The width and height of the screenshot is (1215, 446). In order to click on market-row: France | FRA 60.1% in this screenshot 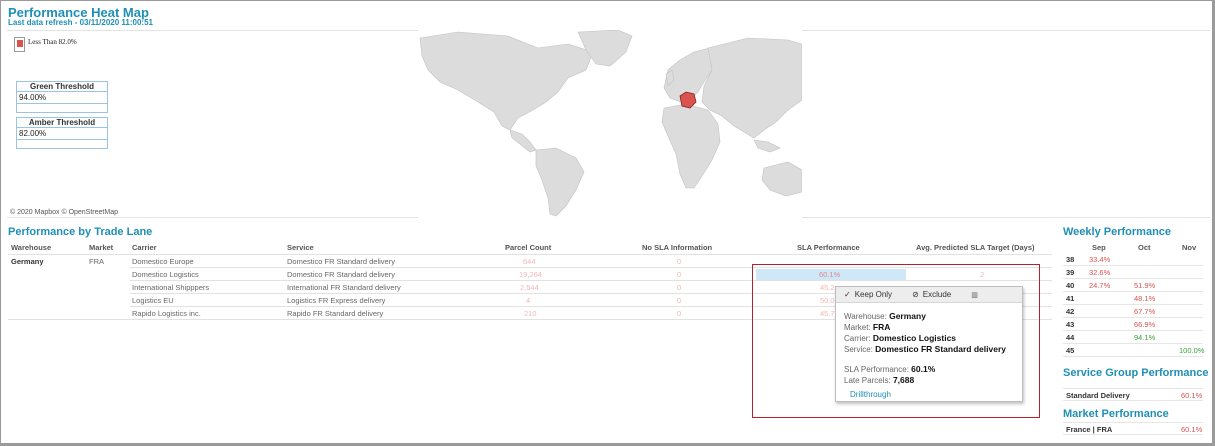, I will do `click(1133, 428)`.